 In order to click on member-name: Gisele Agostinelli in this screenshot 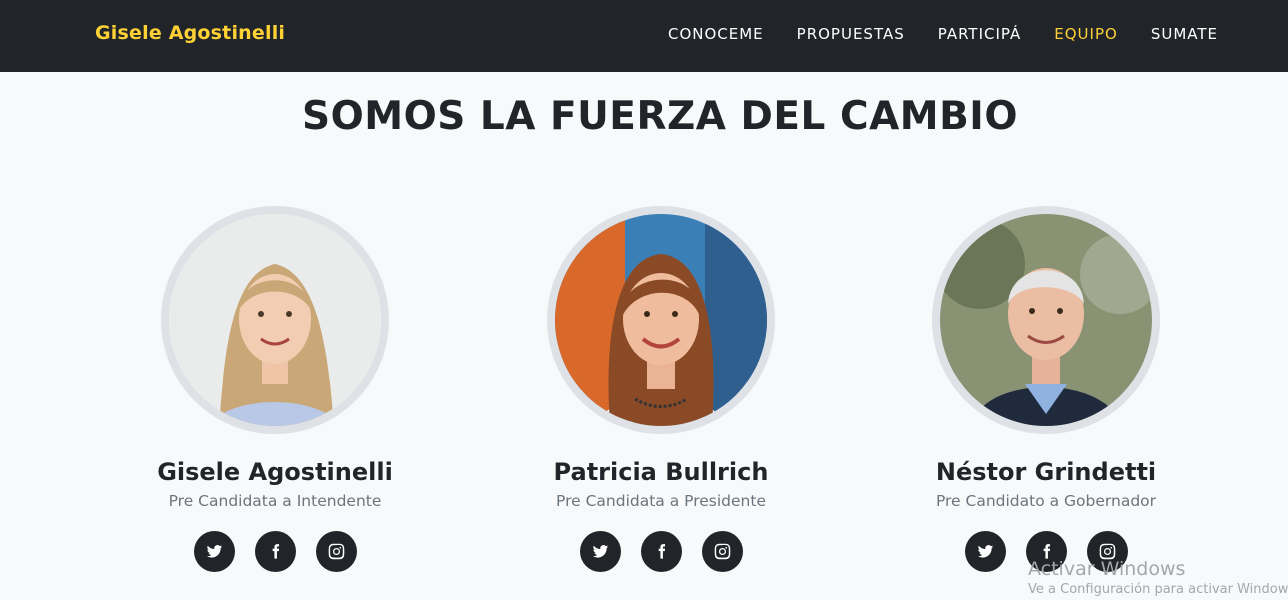, I will do `click(275, 472)`.